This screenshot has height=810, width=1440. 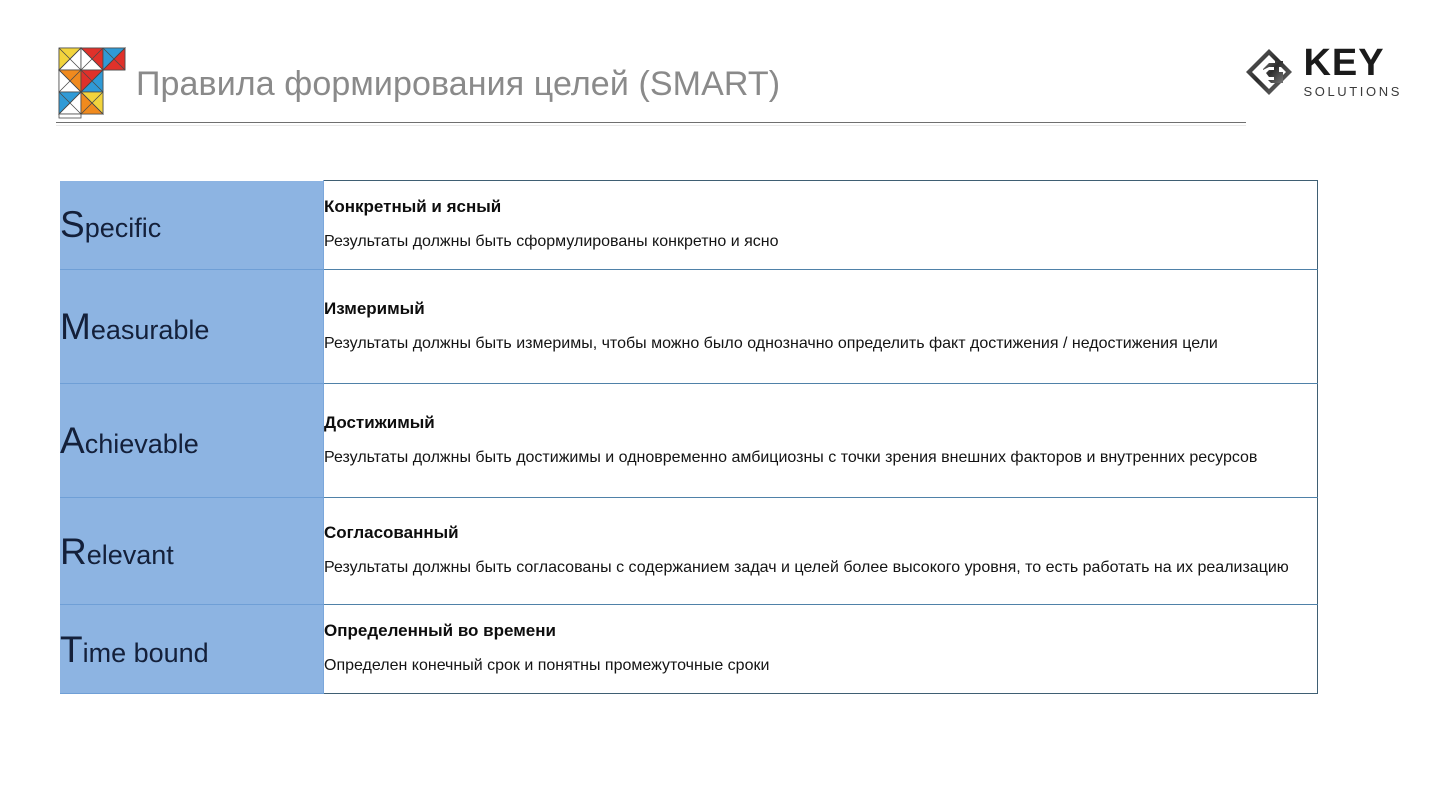 I want to click on smart-term-specific: Specific, so click(x=191, y=224).